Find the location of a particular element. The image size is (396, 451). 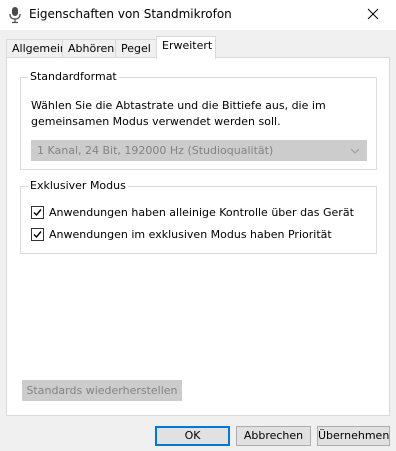

ok-button: OK is located at coordinates (192, 436).